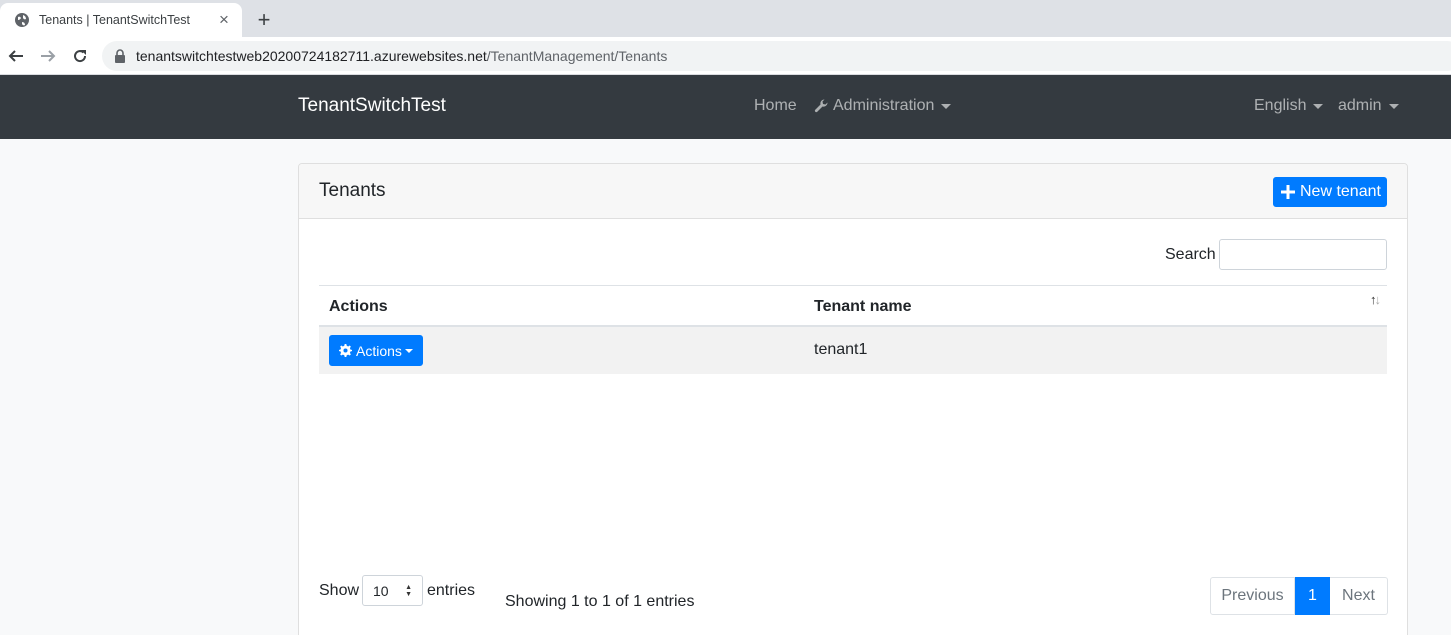 The height and width of the screenshot is (635, 1451). I want to click on nav-home-link: Home, so click(775, 106).